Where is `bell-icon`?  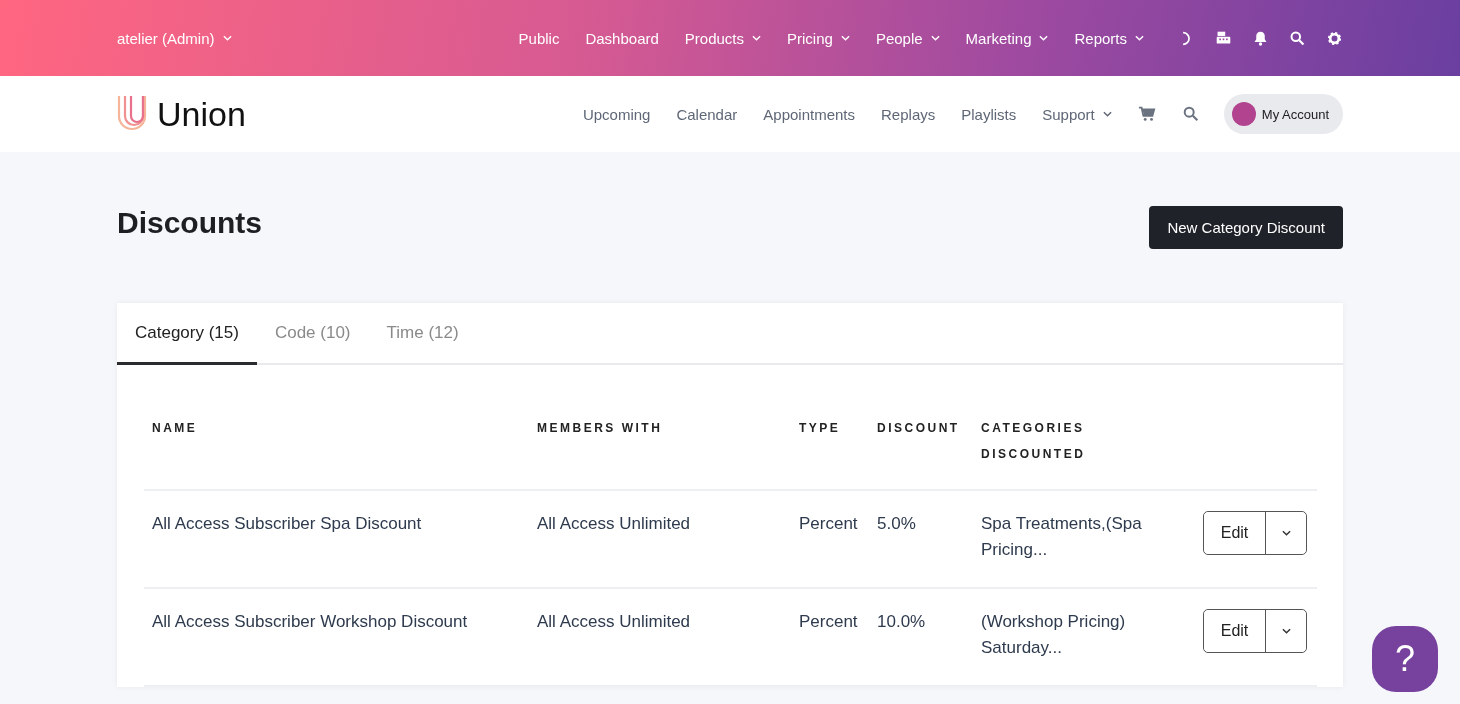 bell-icon is located at coordinates (1260, 38).